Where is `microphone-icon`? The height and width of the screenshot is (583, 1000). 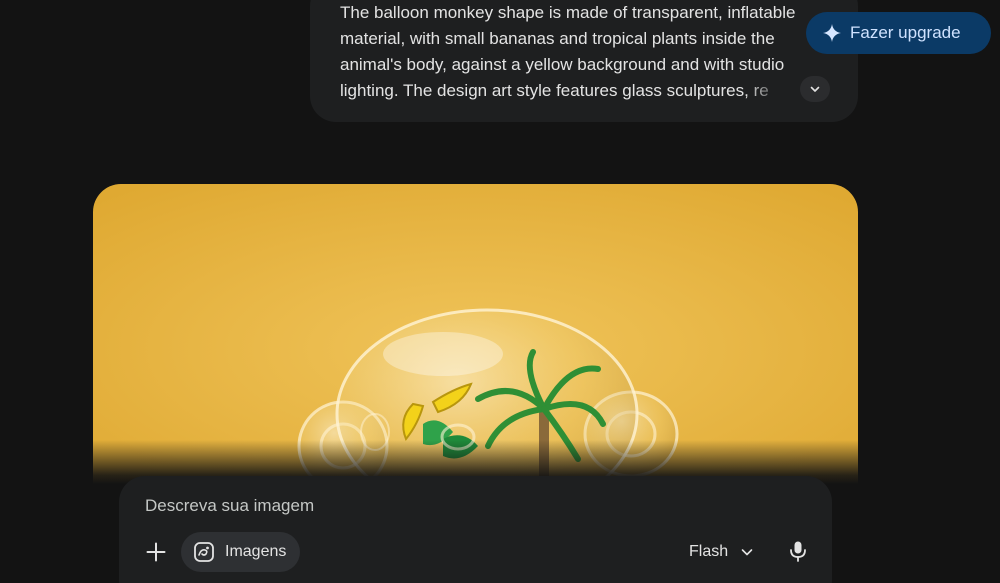 microphone-icon is located at coordinates (798, 551).